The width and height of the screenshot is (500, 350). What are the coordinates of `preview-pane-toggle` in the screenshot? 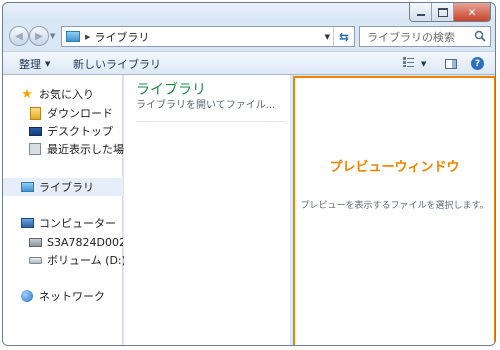 It's located at (451, 63).